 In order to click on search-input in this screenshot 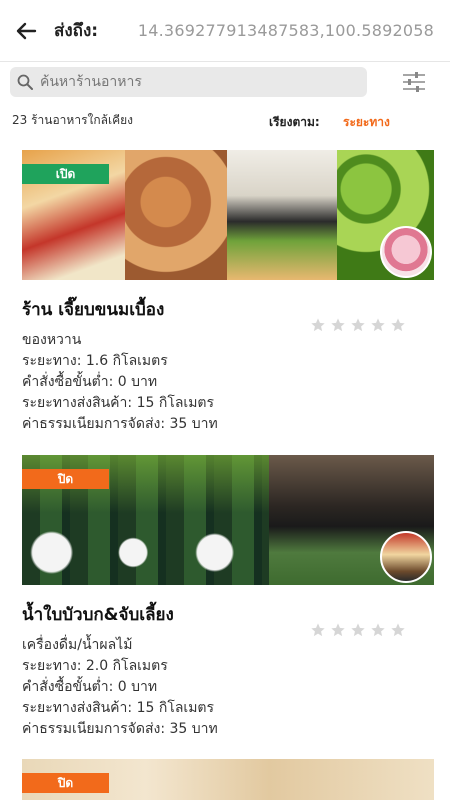, I will do `click(195, 82)`.